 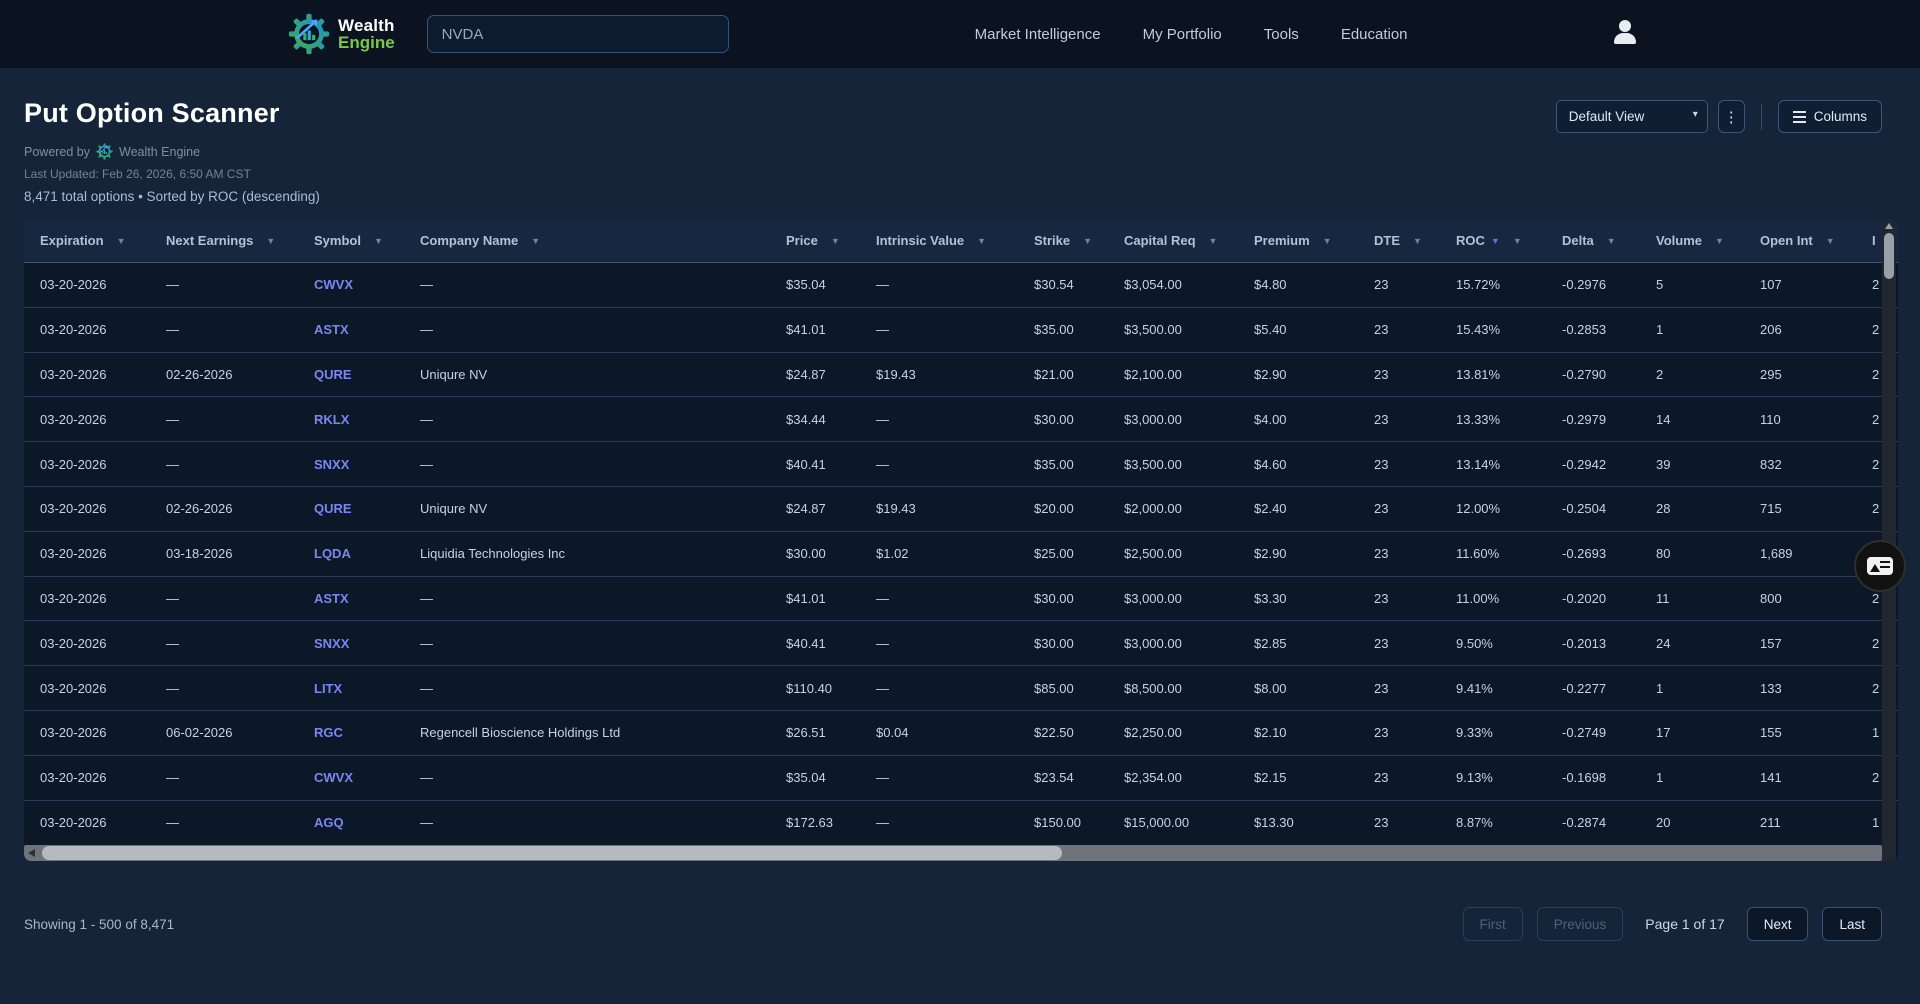 I want to click on column-header-price: Price ▼, so click(x=831, y=240).